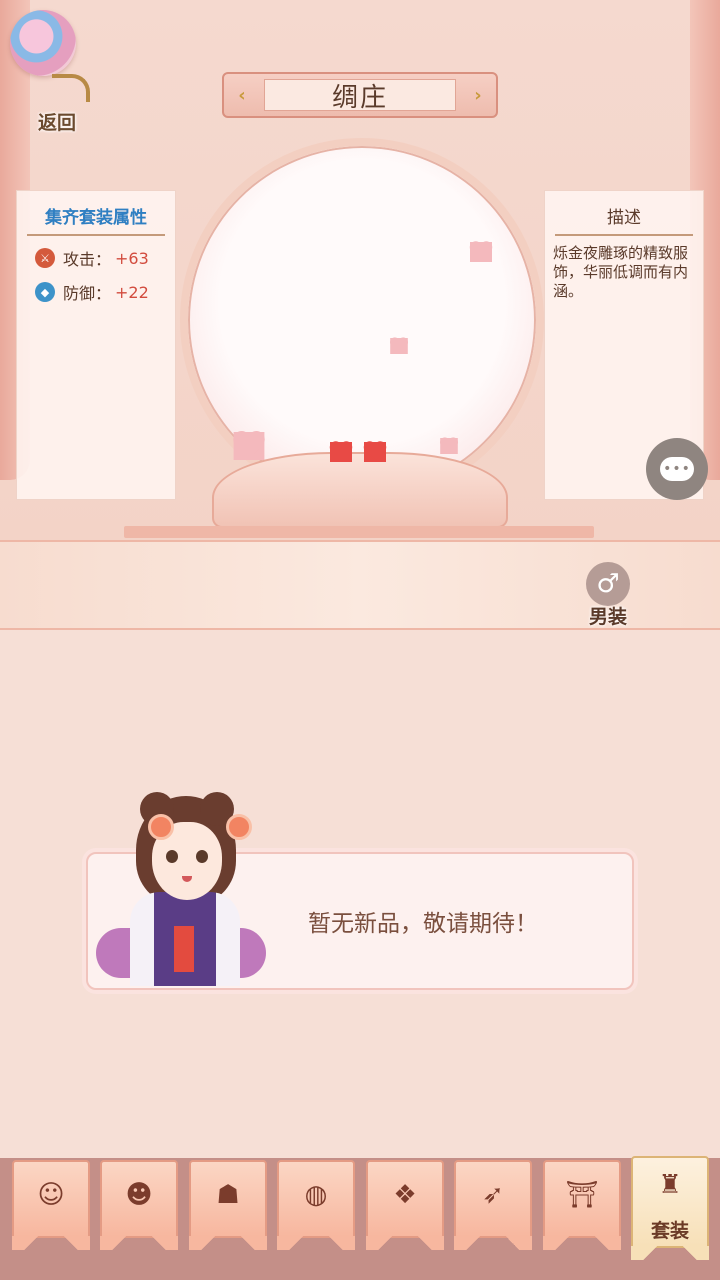 This screenshot has width=720, height=1280. What do you see at coordinates (43, 43) in the screenshot?
I see `flower-icon` at bounding box center [43, 43].